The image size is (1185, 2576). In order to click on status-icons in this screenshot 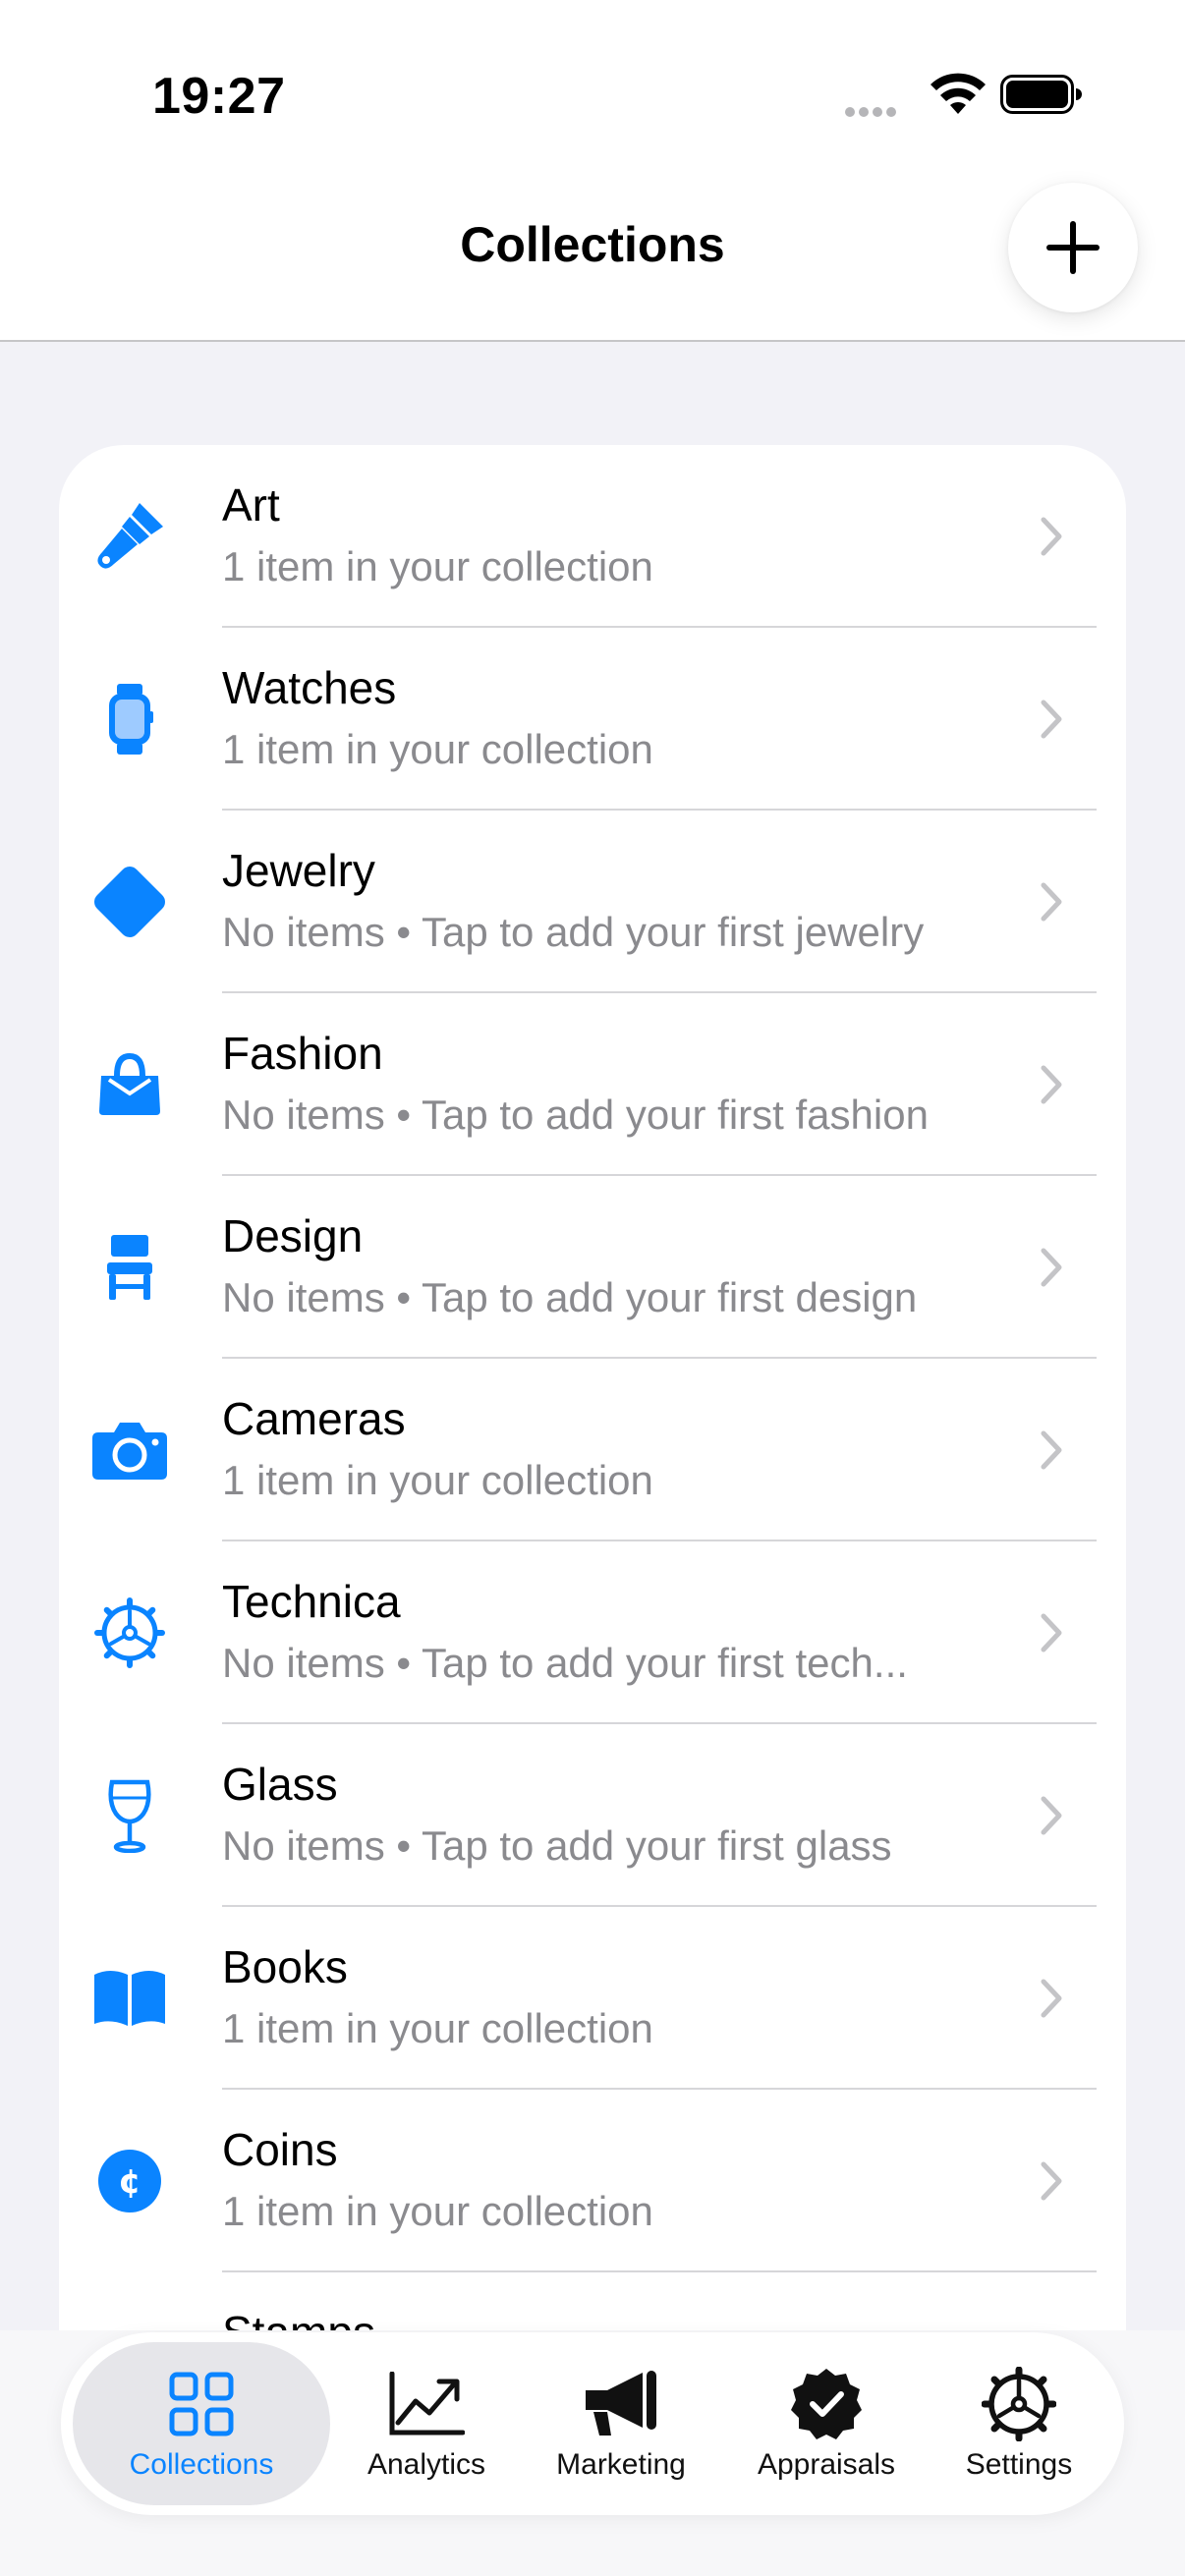, I will do `click(964, 96)`.